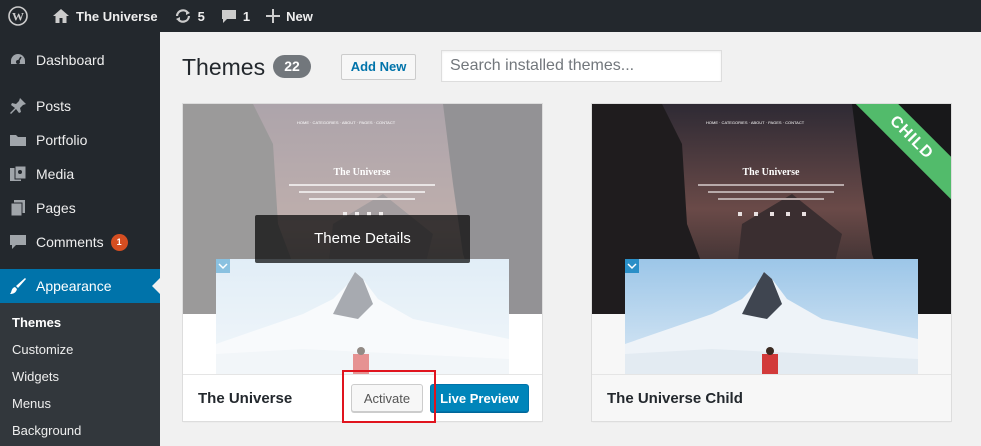  I want to click on add-new-button: Add New, so click(378, 67).